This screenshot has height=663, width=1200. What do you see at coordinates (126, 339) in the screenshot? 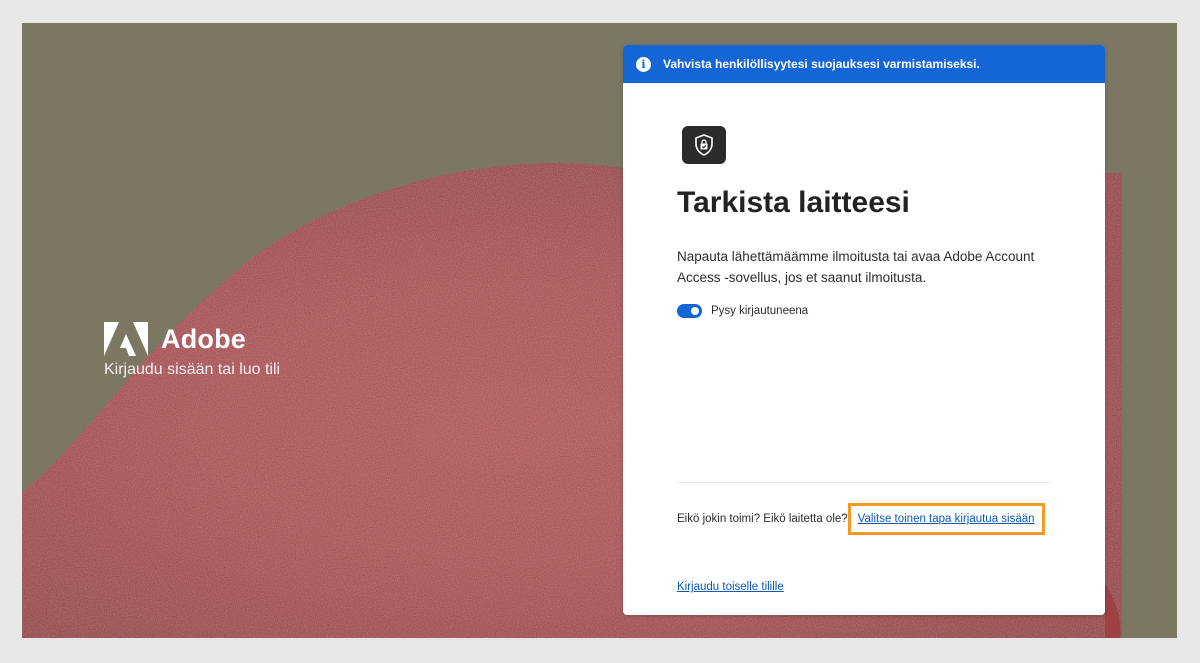
I see `adobe-logo-icon` at bounding box center [126, 339].